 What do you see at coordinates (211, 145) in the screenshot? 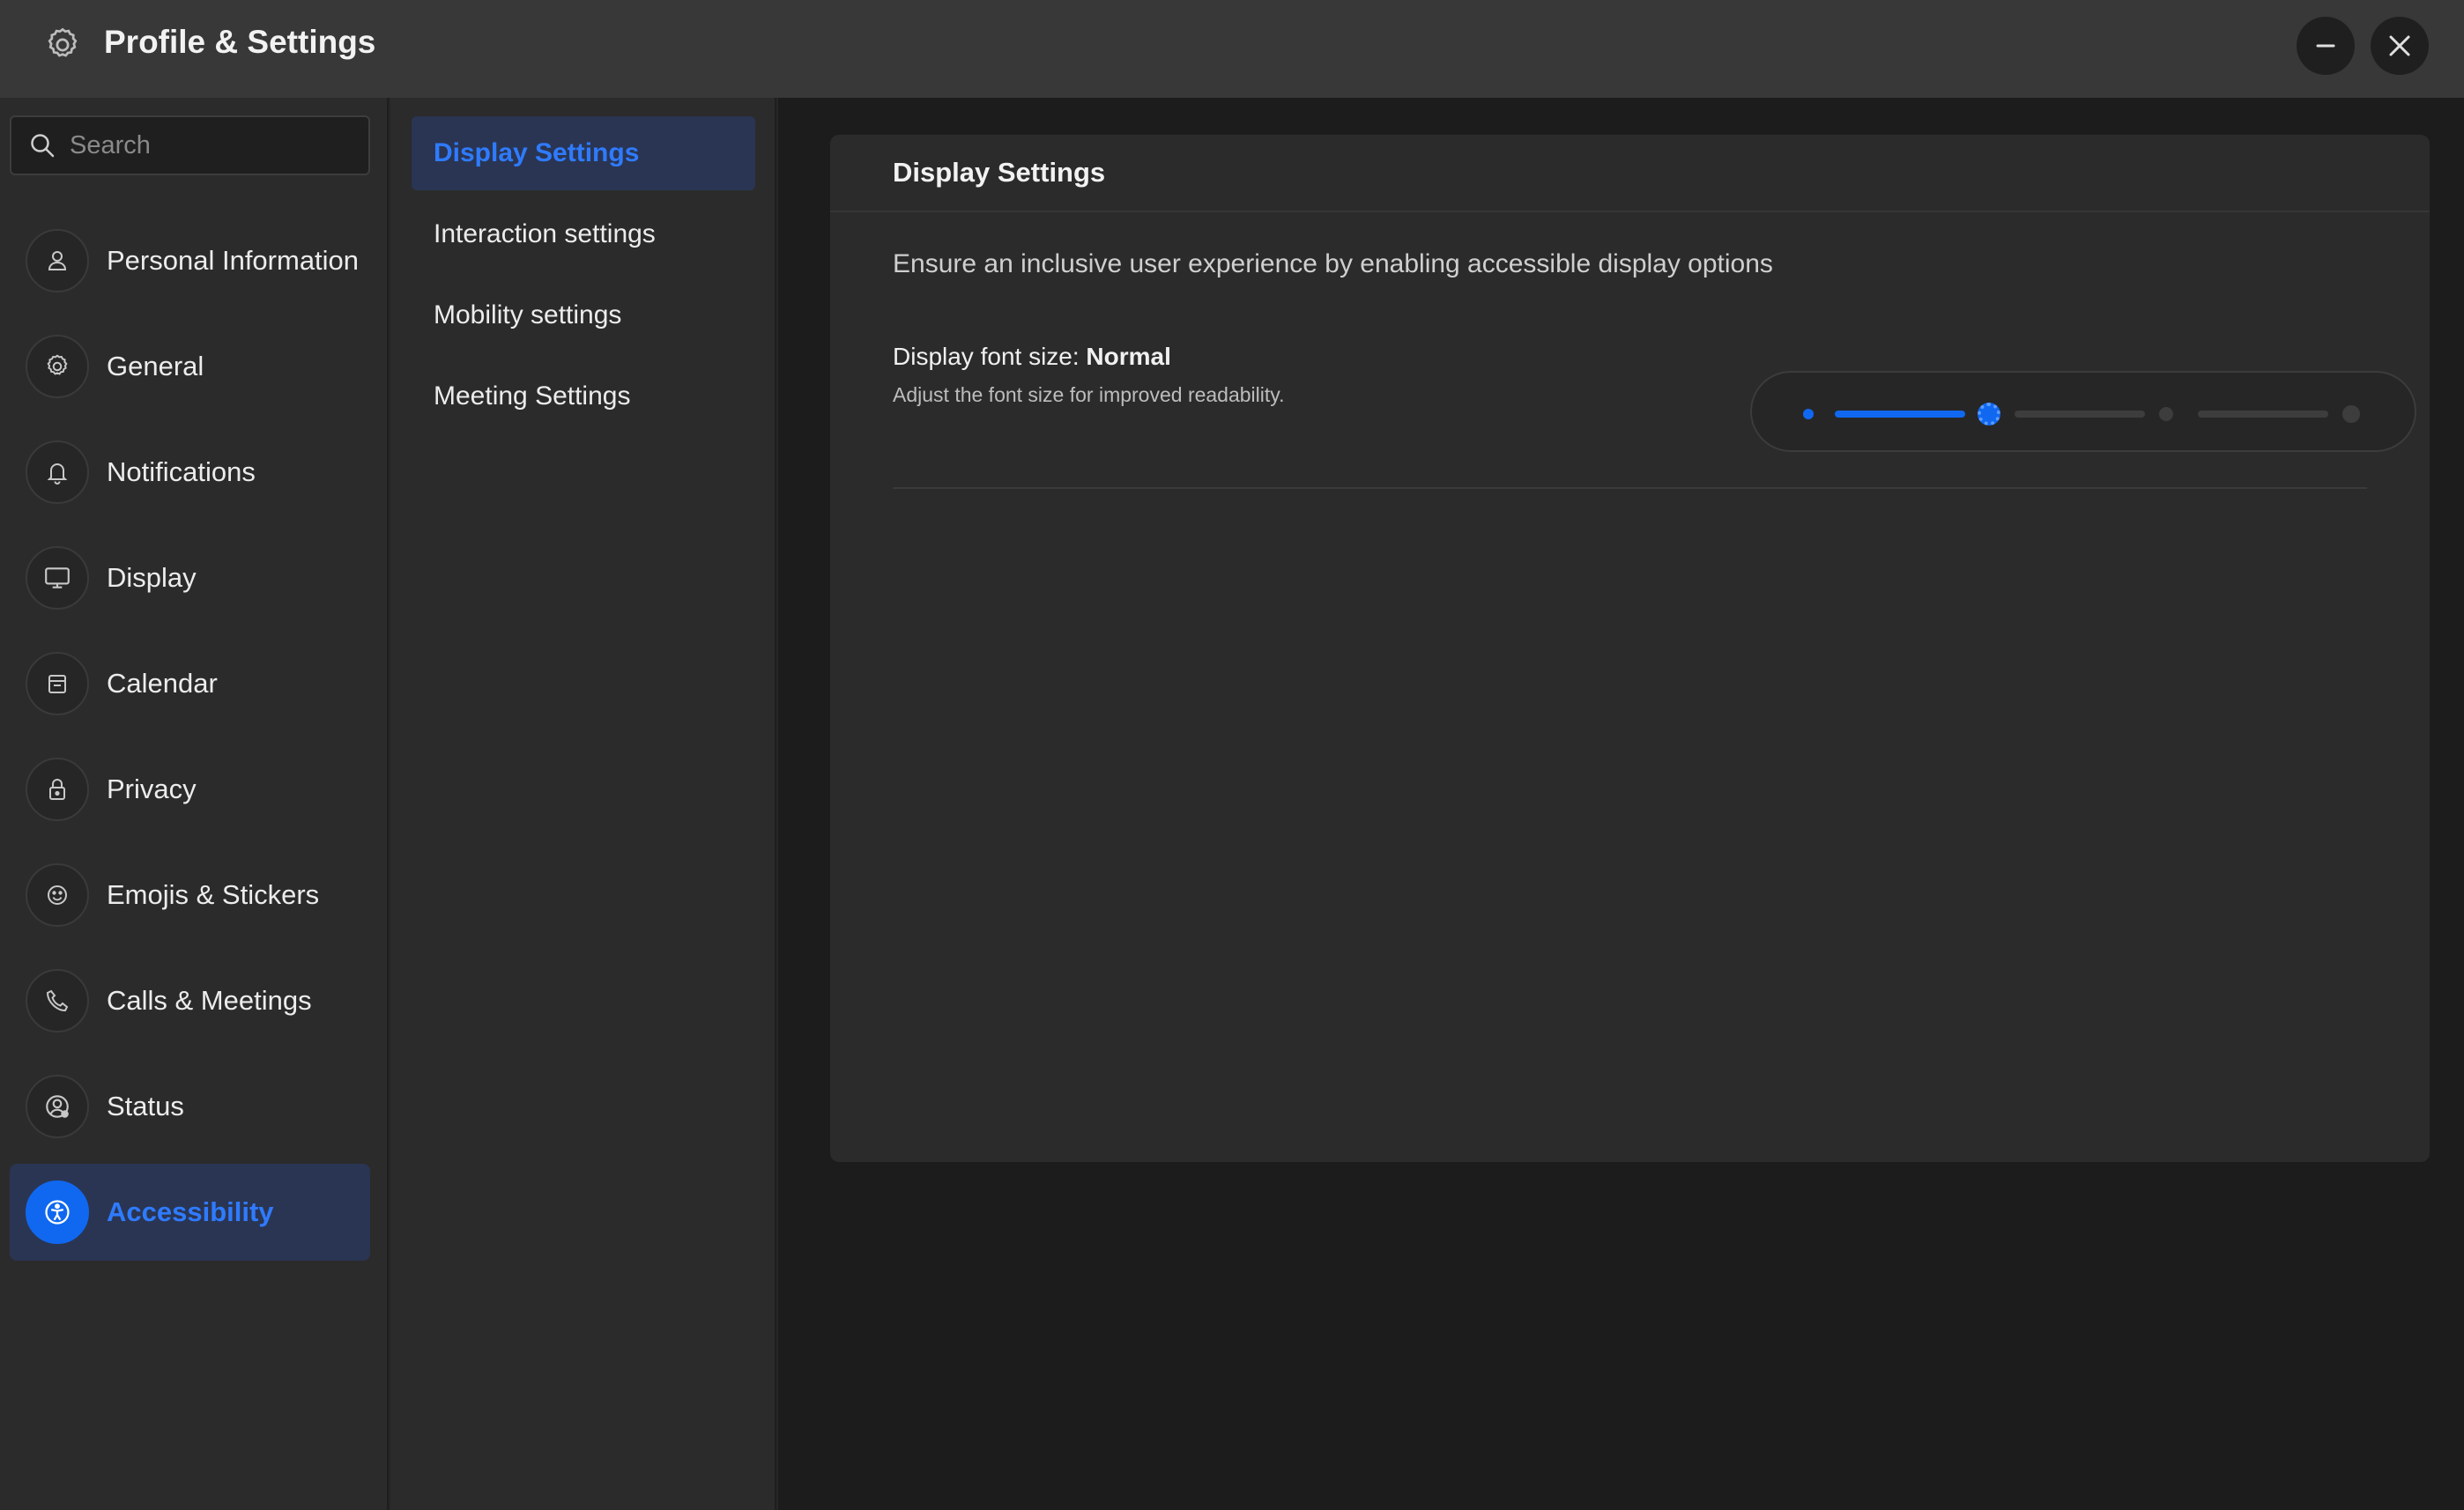
I see `search-input` at bounding box center [211, 145].